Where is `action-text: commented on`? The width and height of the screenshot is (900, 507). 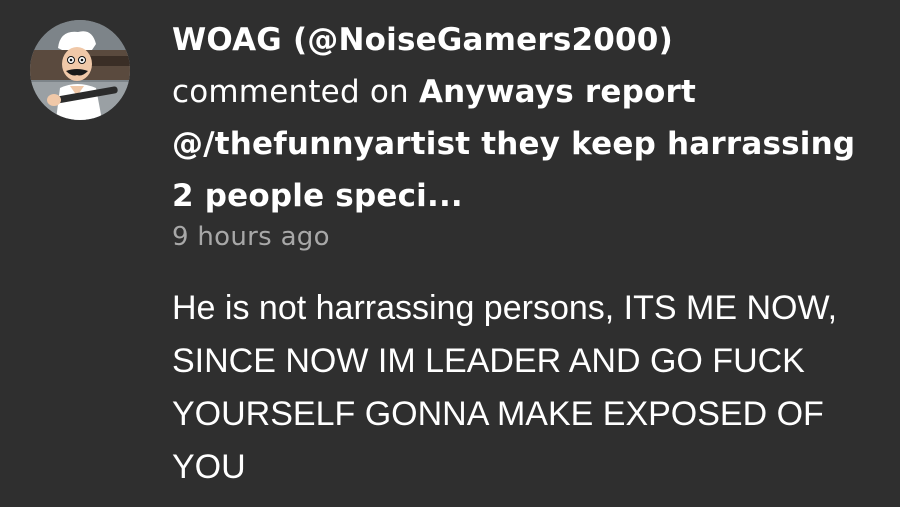 action-text: commented on is located at coordinates (290, 92).